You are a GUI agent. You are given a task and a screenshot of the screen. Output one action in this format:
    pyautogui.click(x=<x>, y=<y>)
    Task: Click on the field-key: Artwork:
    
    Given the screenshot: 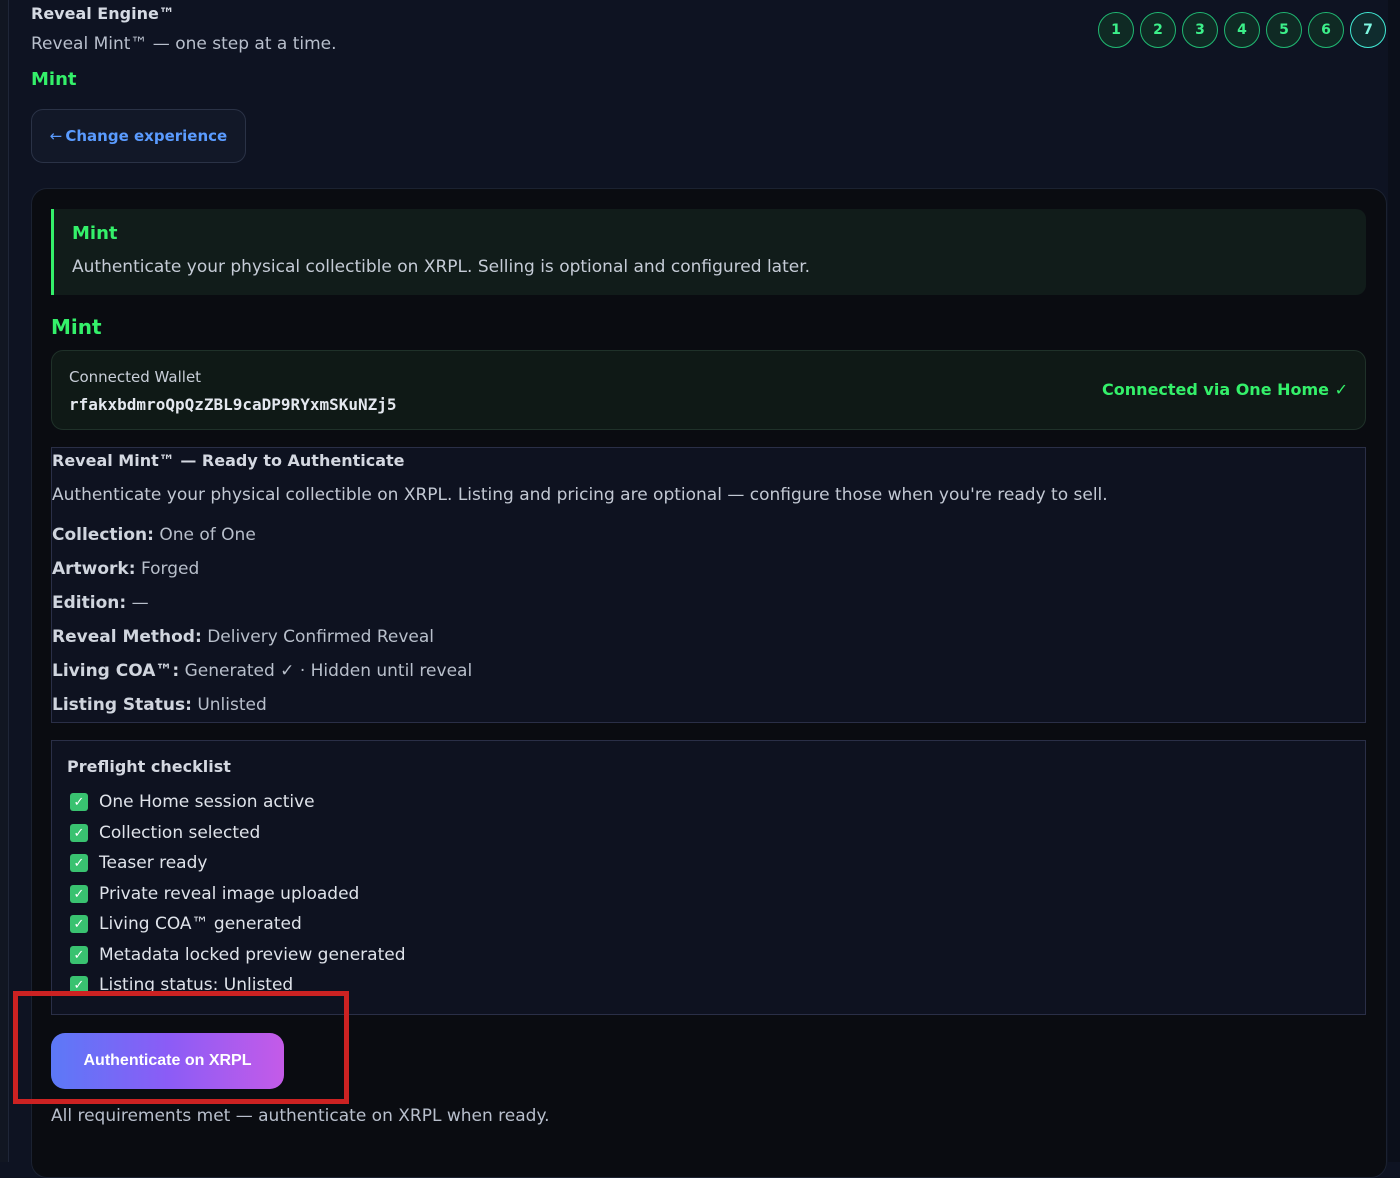 What is the action you would take?
    pyautogui.click(x=94, y=569)
    